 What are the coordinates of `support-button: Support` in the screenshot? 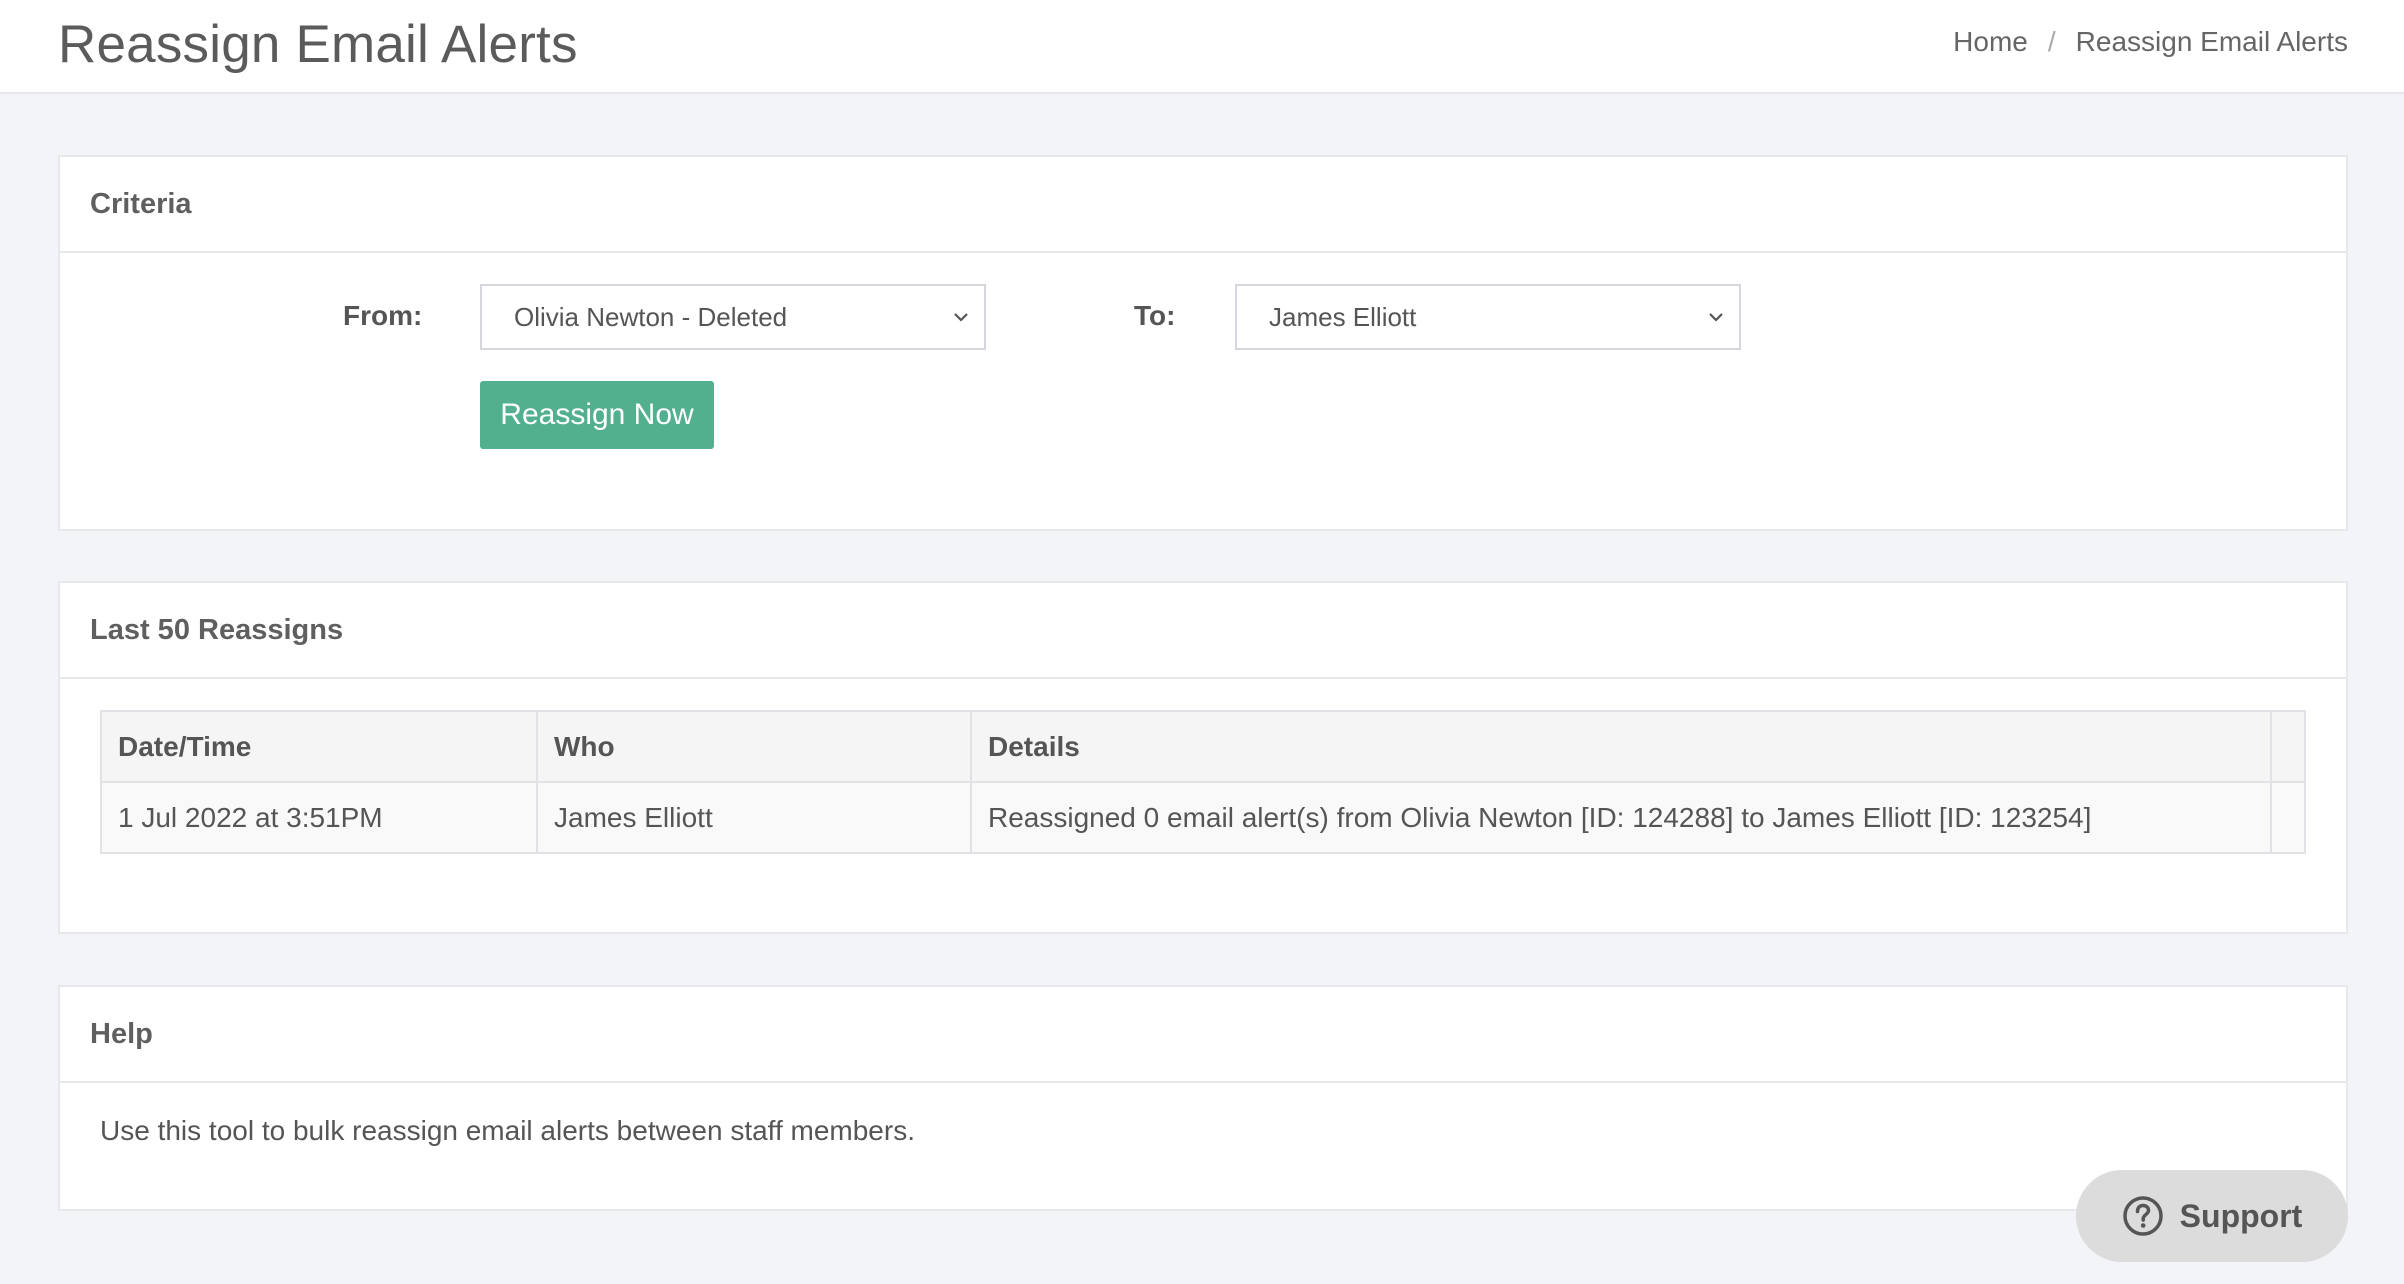 It's located at (2212, 1216).